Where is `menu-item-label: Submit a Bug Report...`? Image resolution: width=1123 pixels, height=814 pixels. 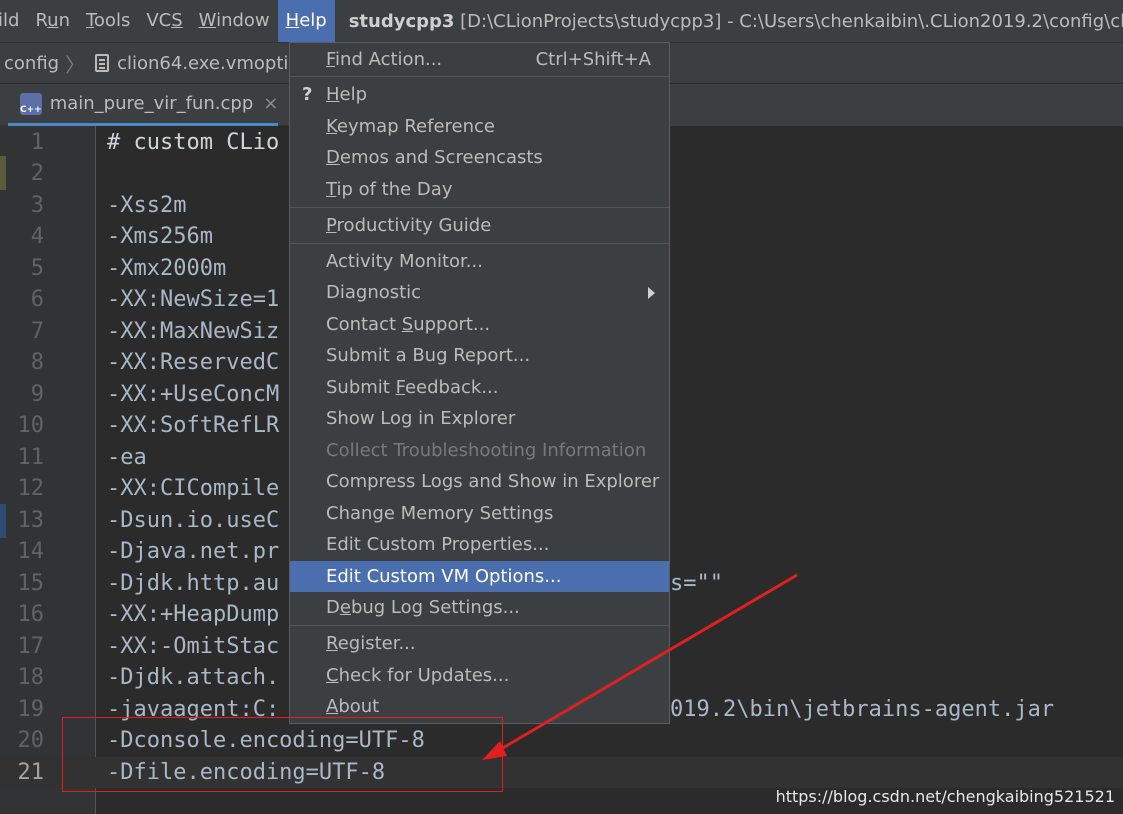 menu-item-label: Submit a Bug Report... is located at coordinates (428, 355).